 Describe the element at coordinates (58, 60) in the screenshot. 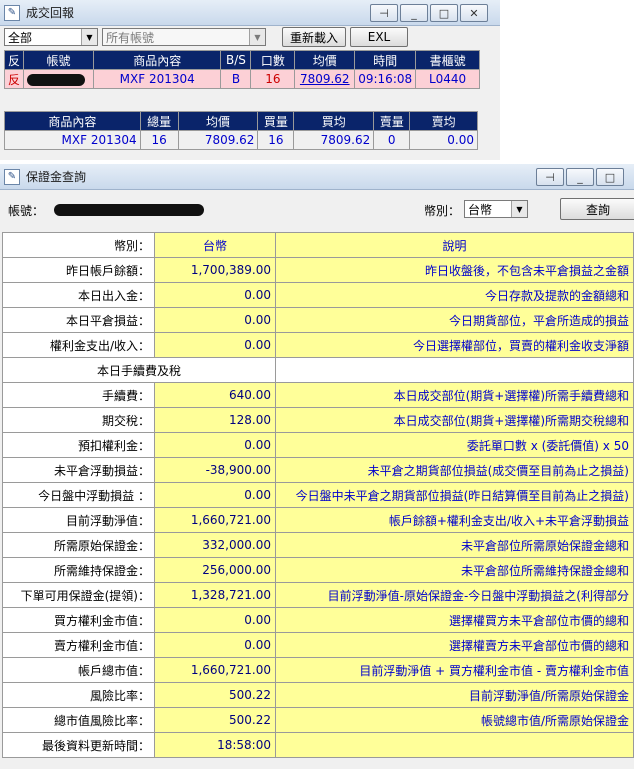

I see `col-account: 帳號` at that location.